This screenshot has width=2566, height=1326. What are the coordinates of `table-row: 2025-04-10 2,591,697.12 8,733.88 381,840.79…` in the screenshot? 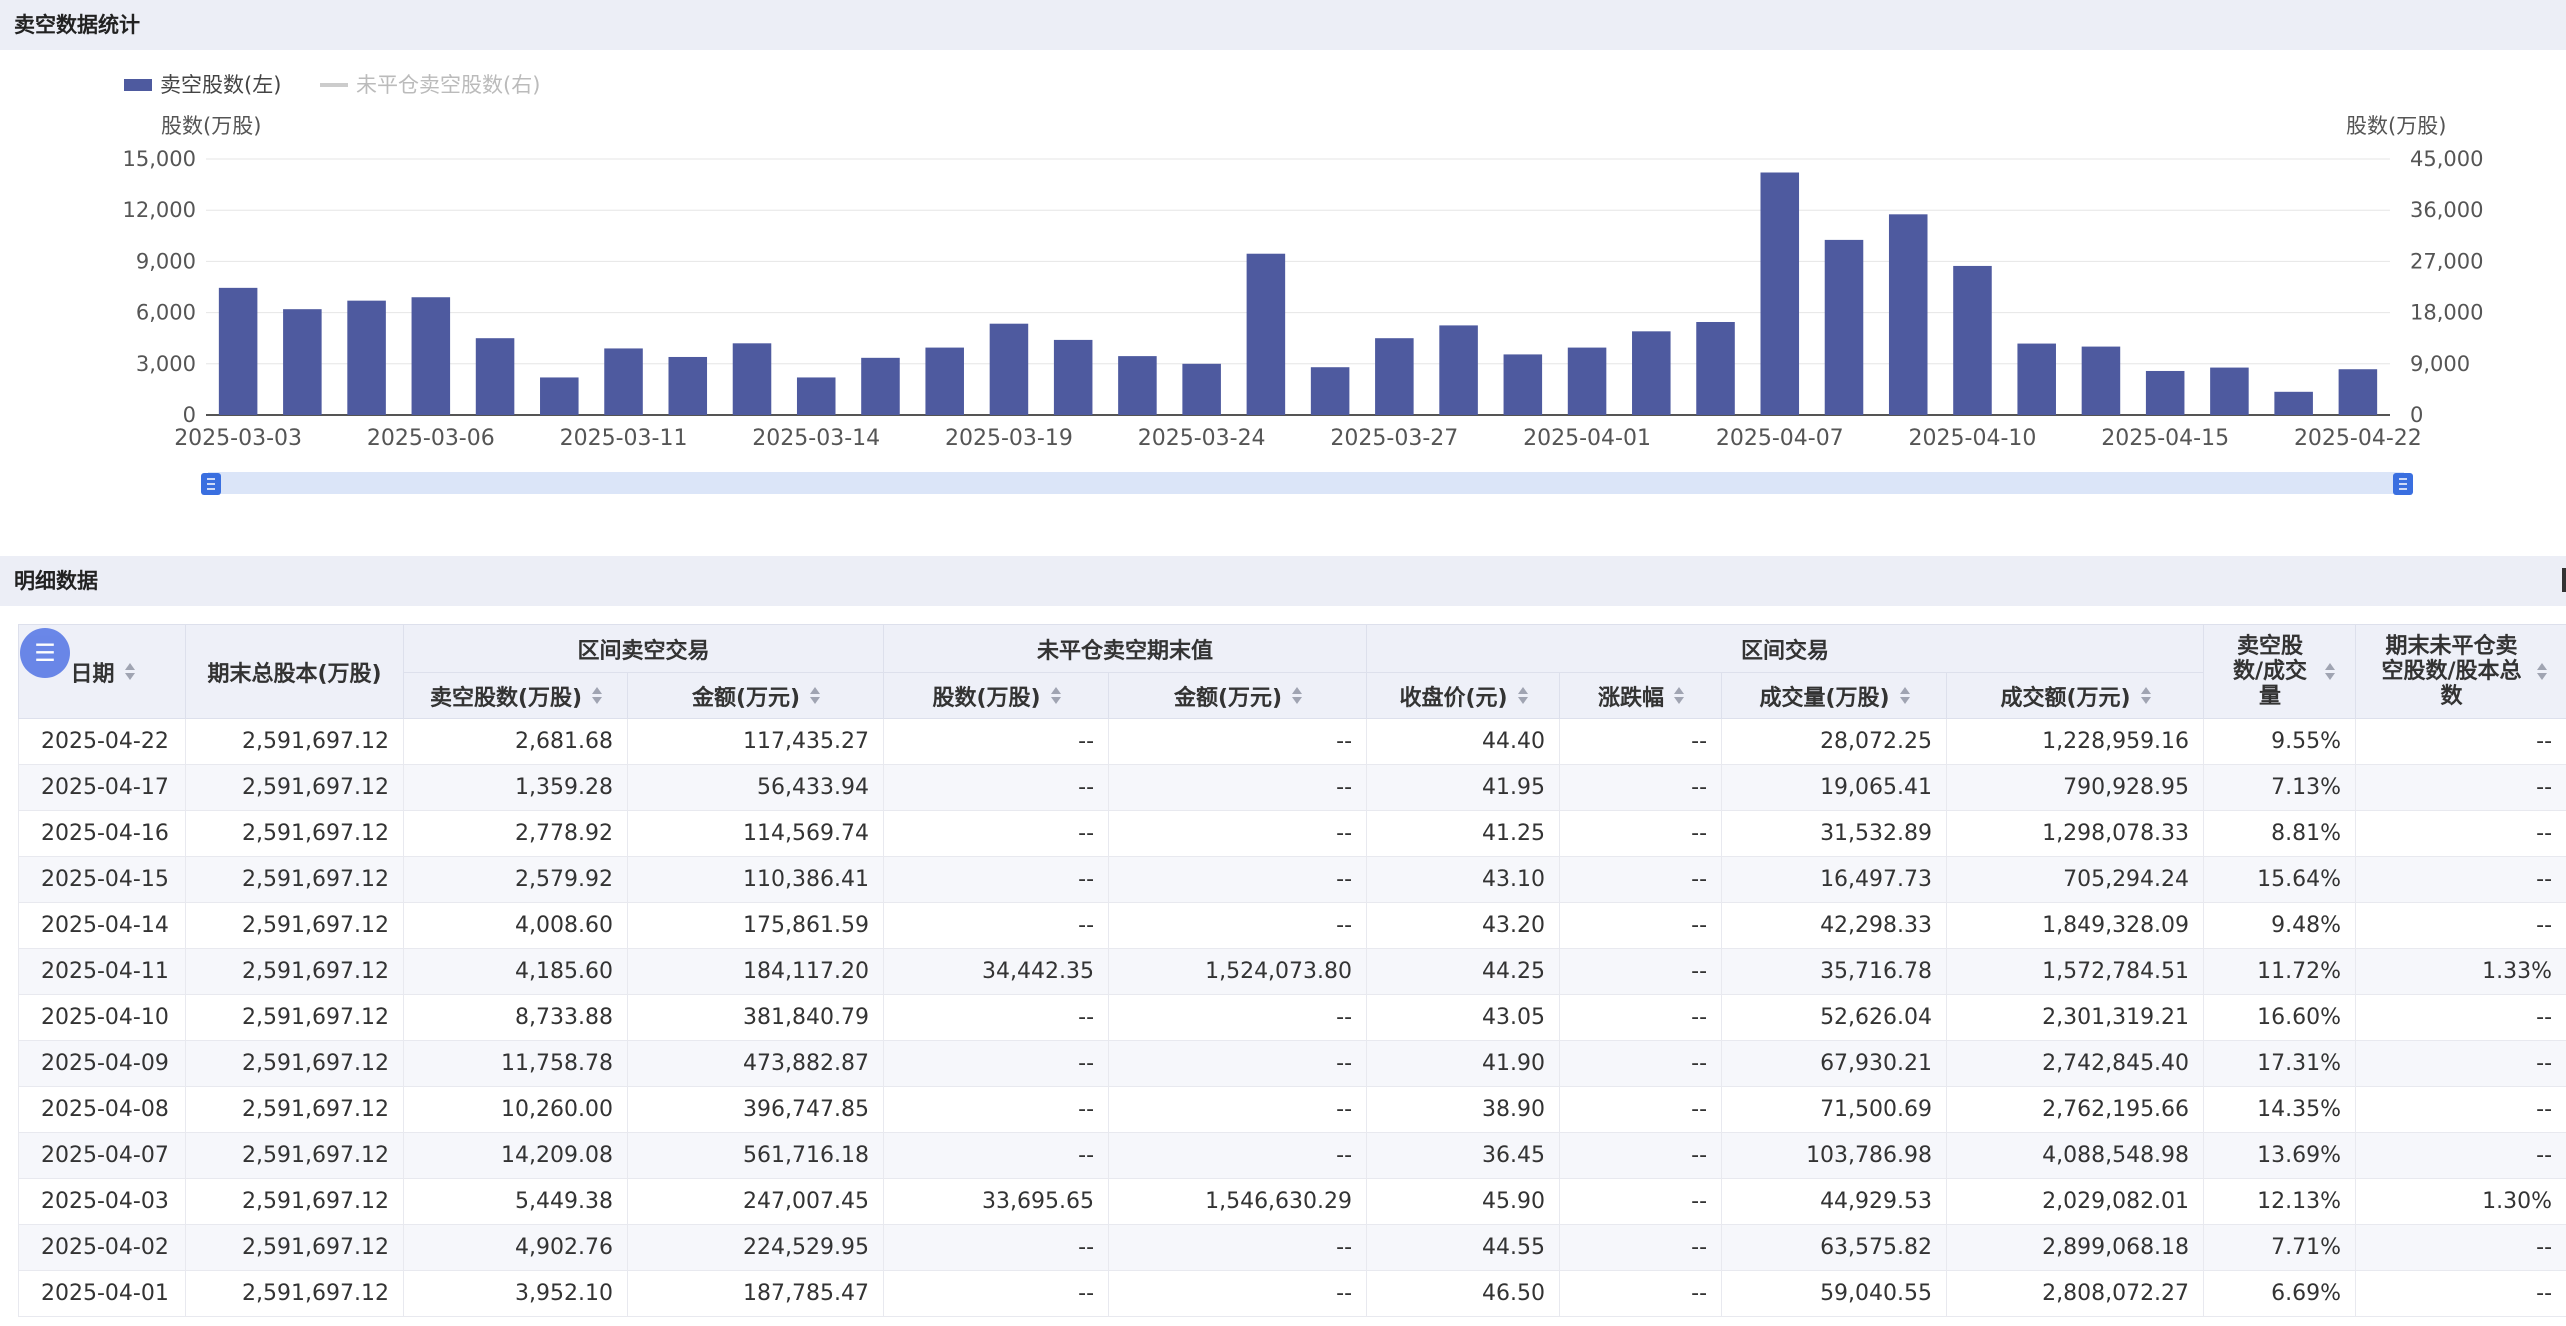 It's located at (1292, 1017).